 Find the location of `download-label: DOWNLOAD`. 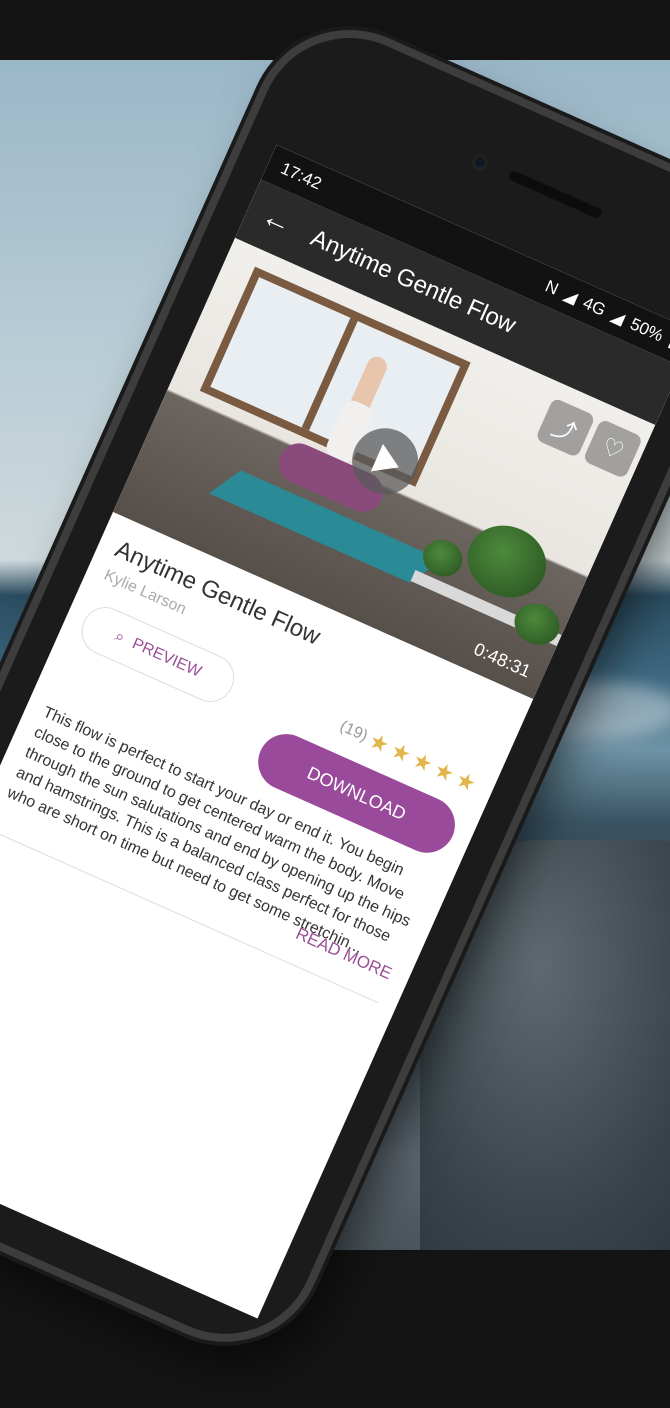

download-label: DOWNLOAD is located at coordinates (357, 793).